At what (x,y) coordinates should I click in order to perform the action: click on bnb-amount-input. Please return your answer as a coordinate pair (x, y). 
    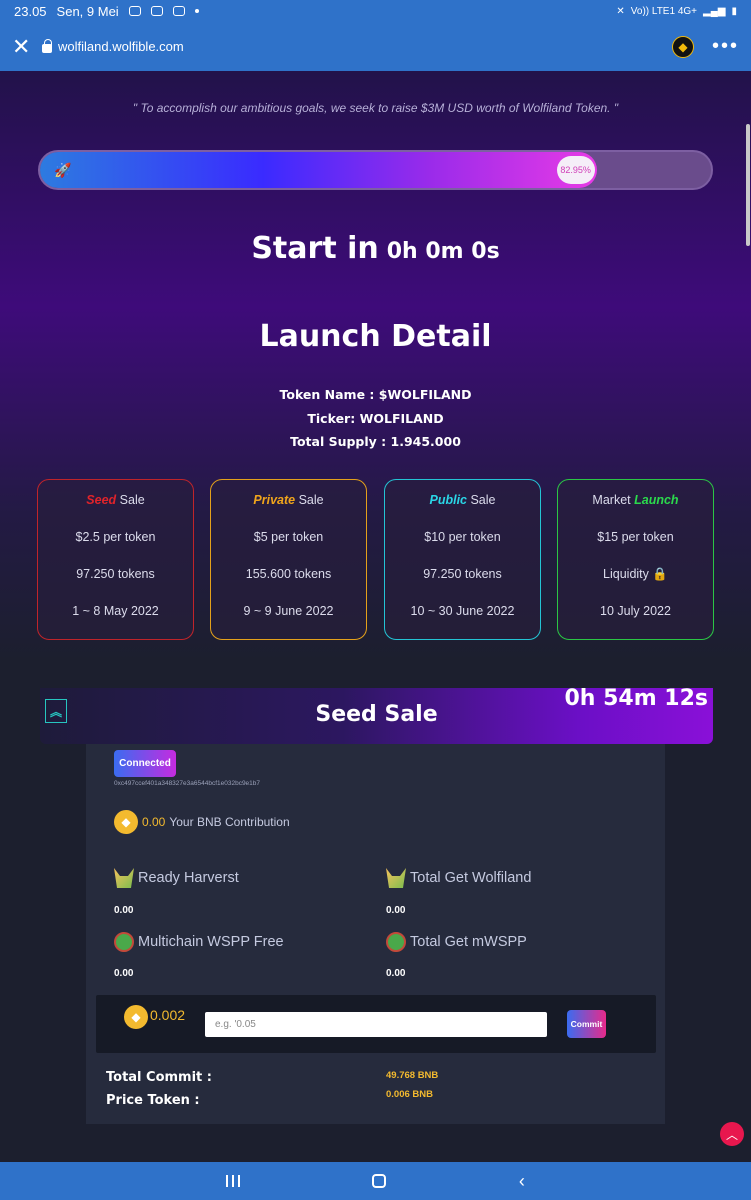
    Looking at the image, I should click on (376, 1024).